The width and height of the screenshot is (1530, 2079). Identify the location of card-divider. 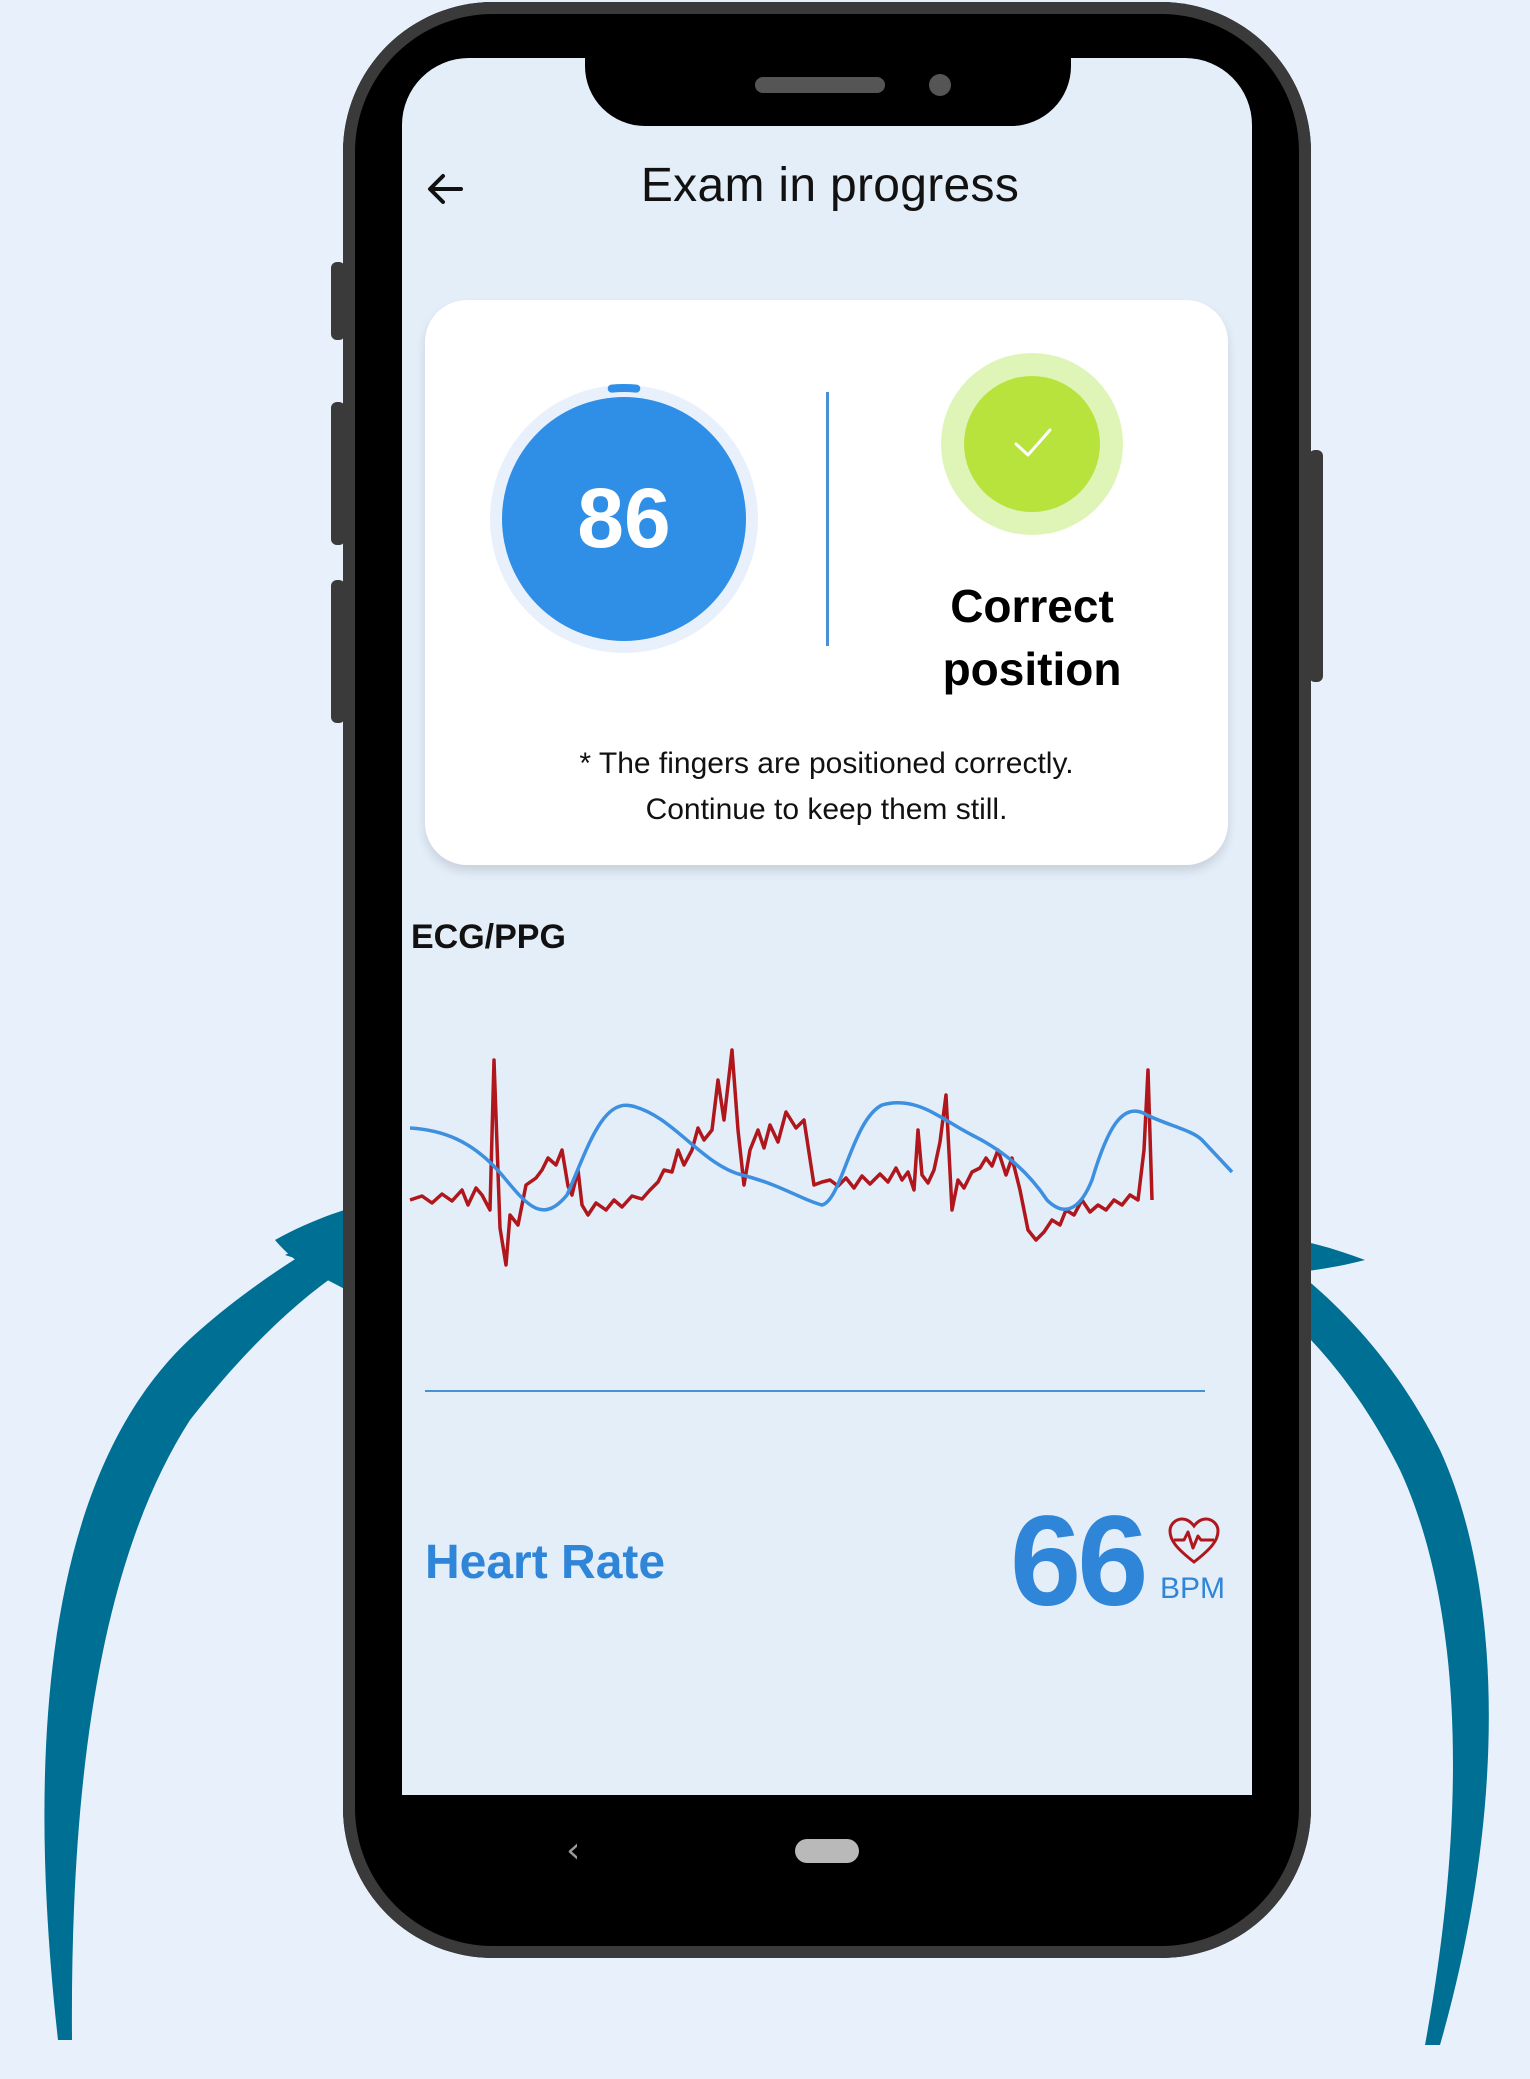
(827, 519).